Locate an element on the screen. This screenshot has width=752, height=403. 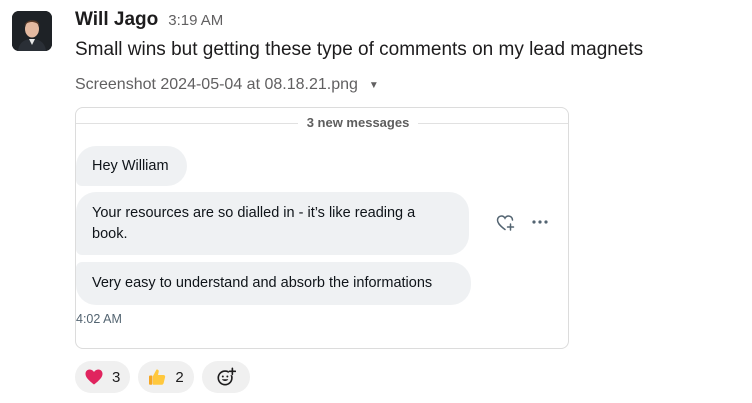
message-header: Will Jago 3:19 AM is located at coordinates (149, 20).